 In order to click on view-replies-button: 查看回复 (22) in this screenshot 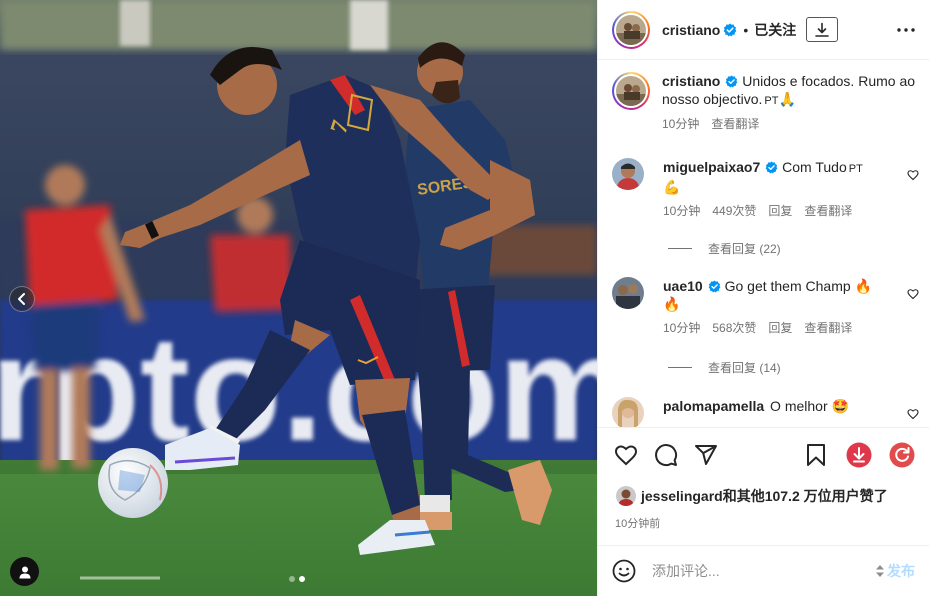, I will do `click(724, 248)`.